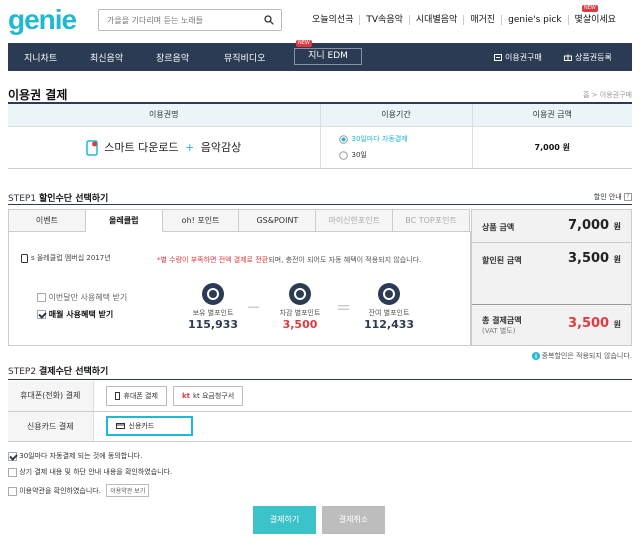  What do you see at coordinates (435, 20) in the screenshot?
I see `top-link-era: 시대별음악` at bounding box center [435, 20].